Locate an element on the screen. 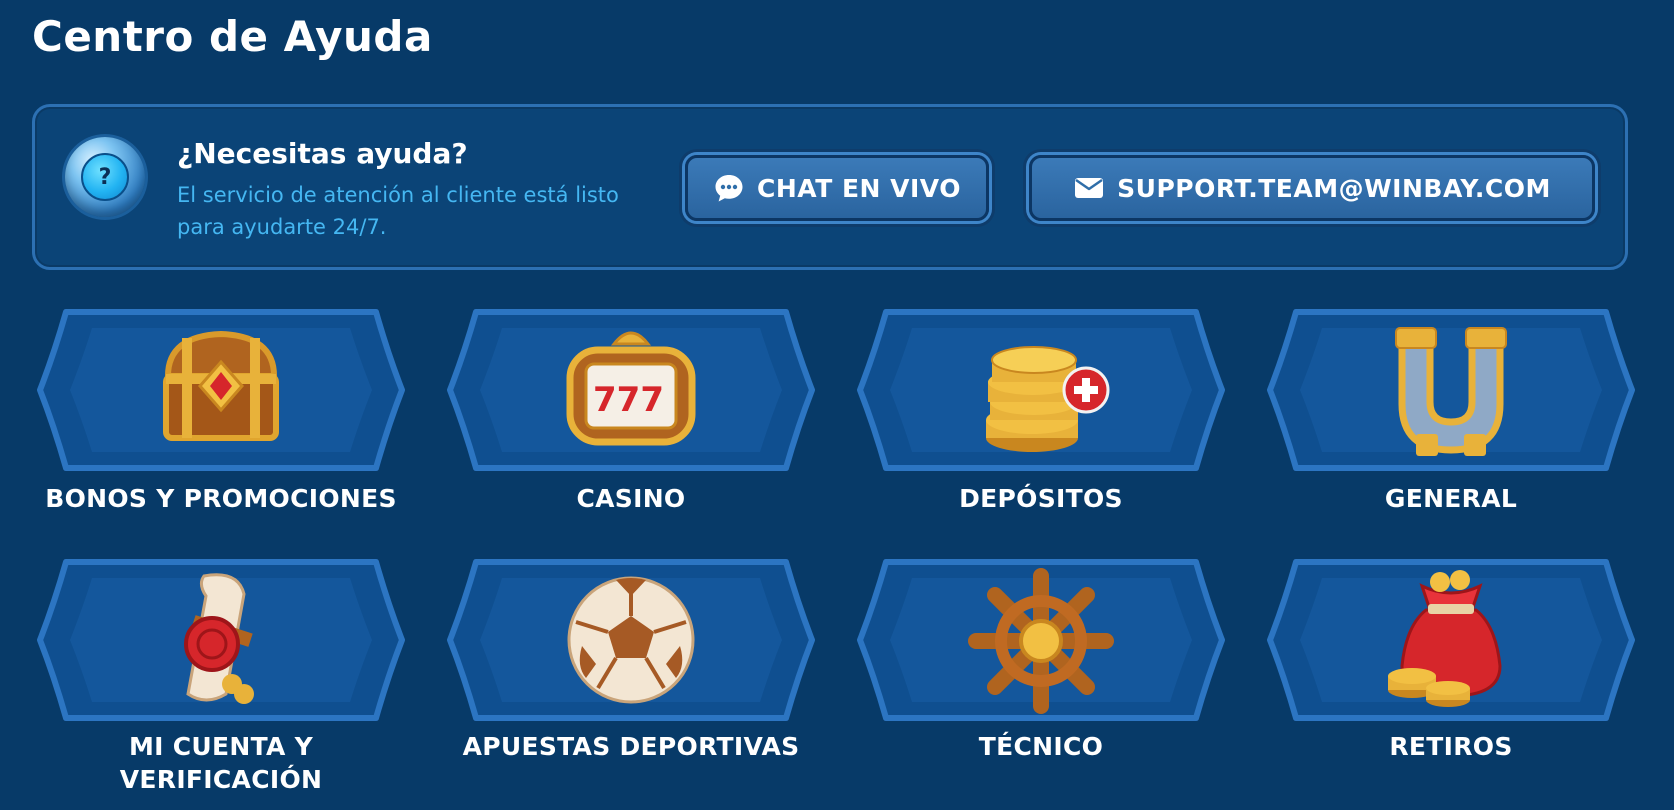  help-question-icon: ? is located at coordinates (105, 177).